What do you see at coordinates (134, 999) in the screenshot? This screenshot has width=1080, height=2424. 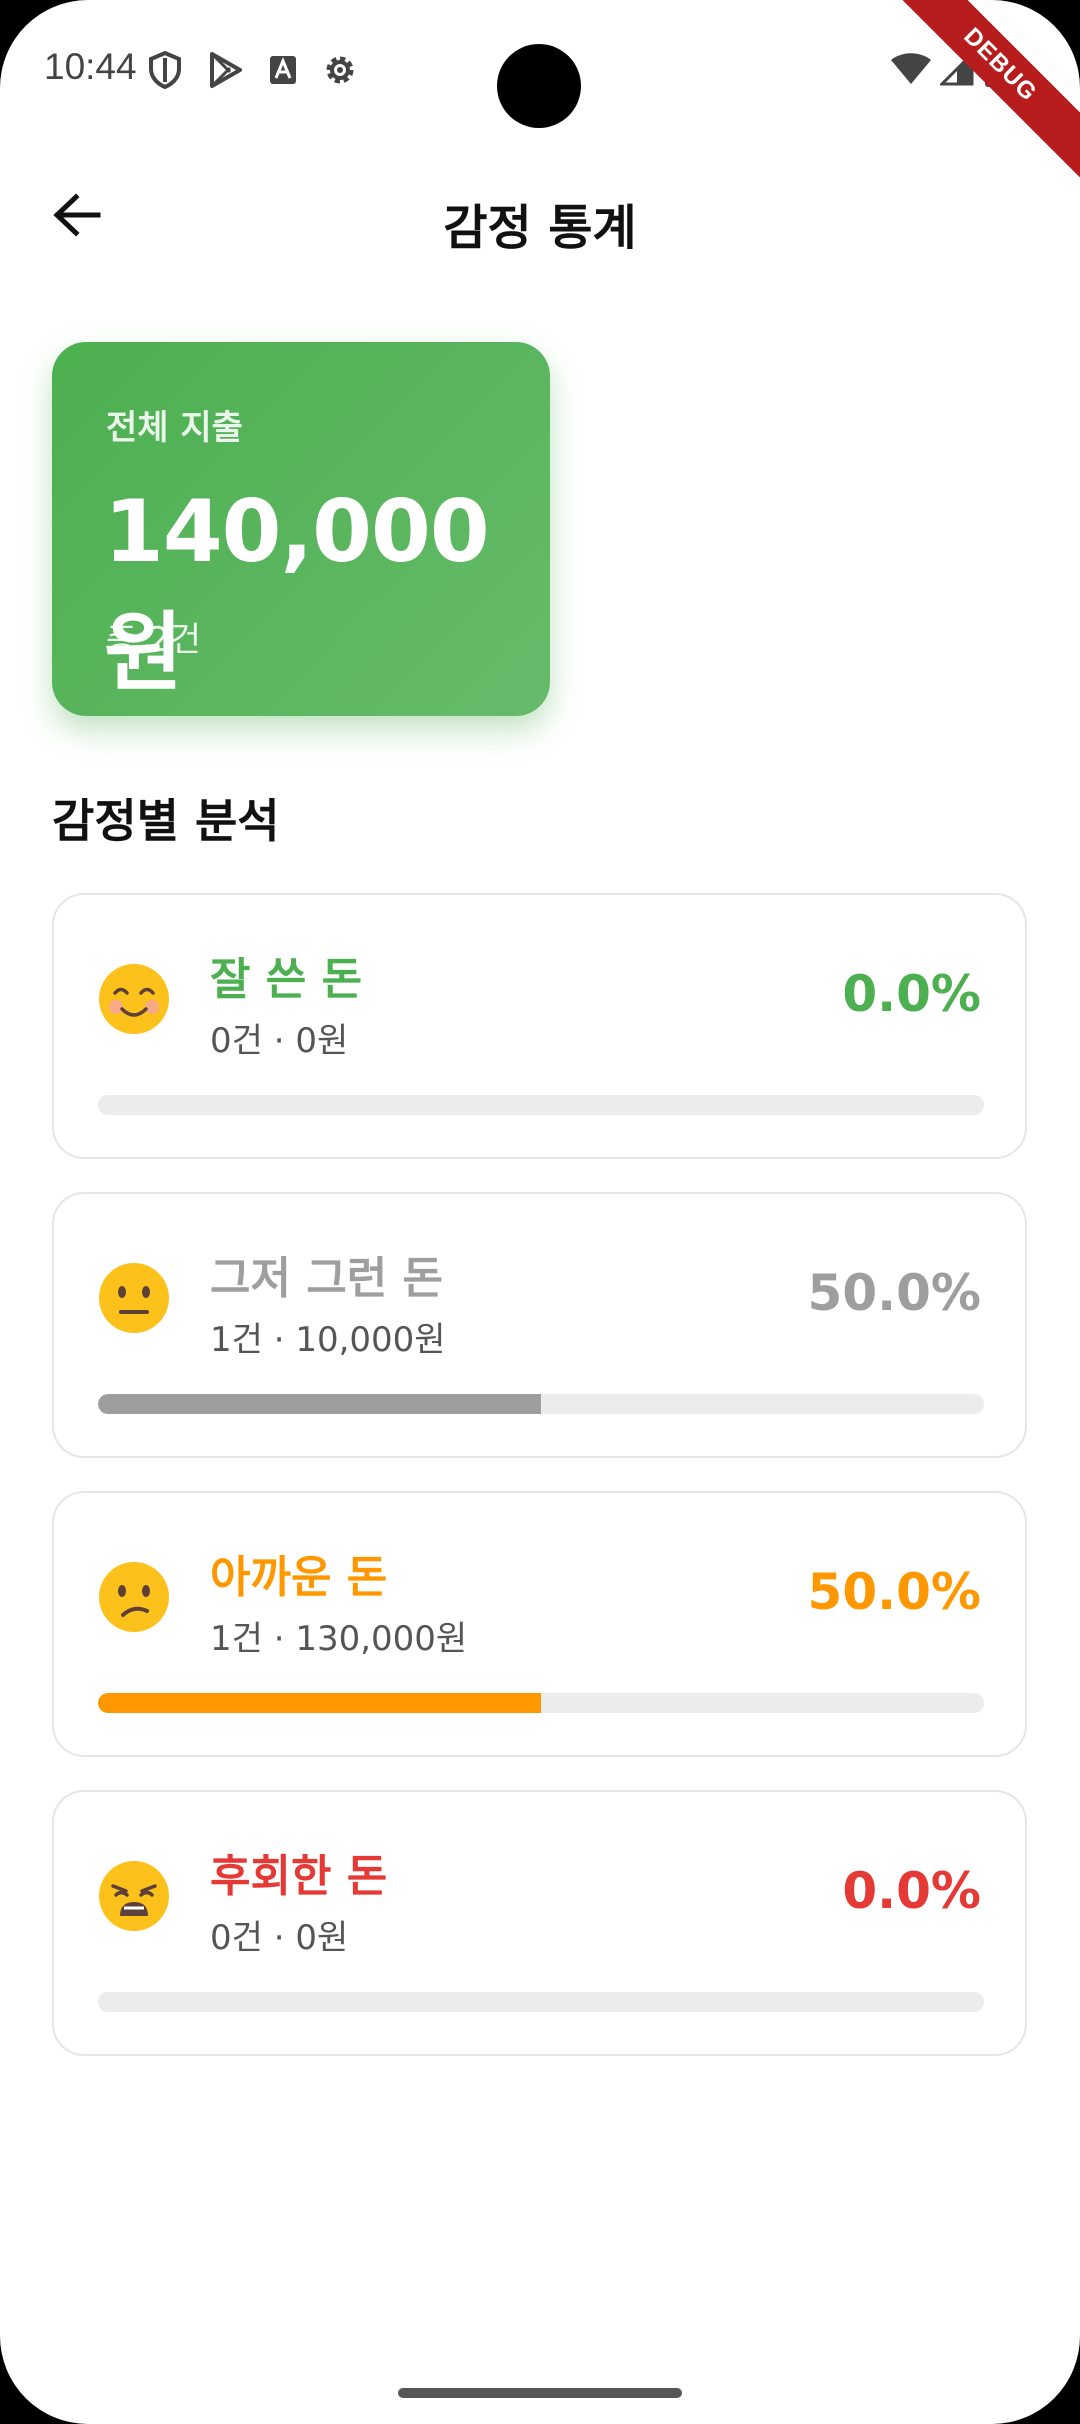 I see `smiling-face-icon` at bounding box center [134, 999].